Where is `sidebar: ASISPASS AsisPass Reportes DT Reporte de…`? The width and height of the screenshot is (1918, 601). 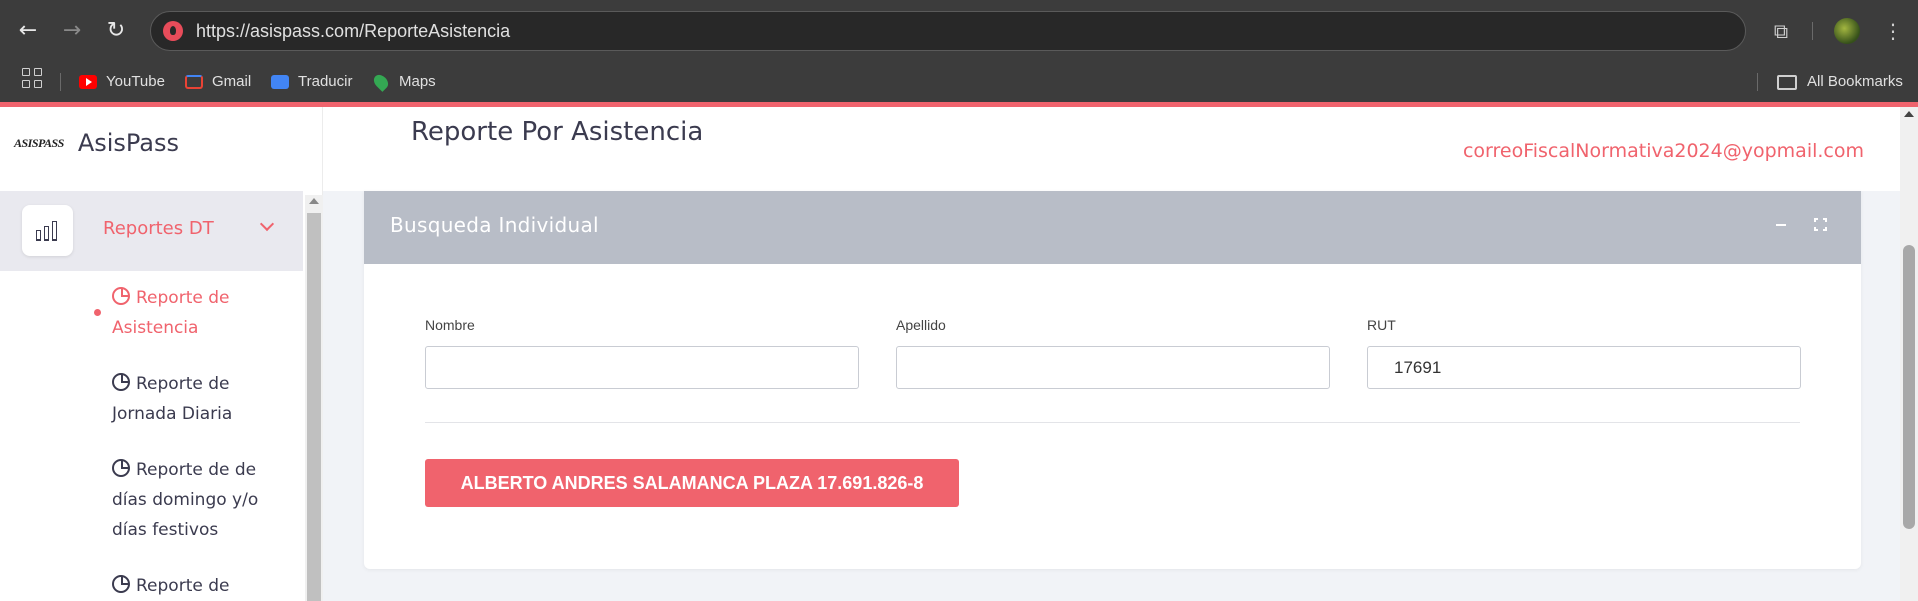
sidebar: ASISPASS AsisPass Reportes DT Reporte de… is located at coordinates (161, 354).